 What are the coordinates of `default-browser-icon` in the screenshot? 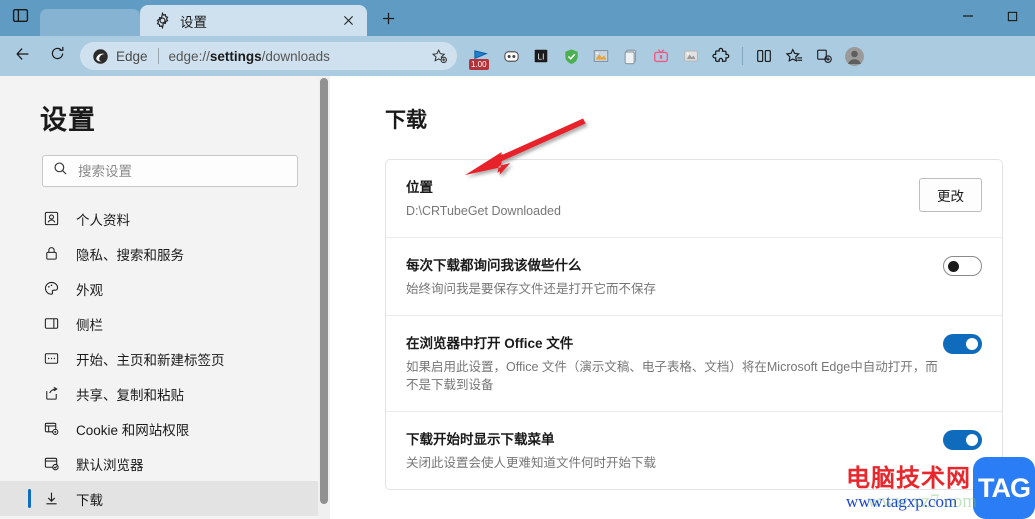 It's located at (51, 463).